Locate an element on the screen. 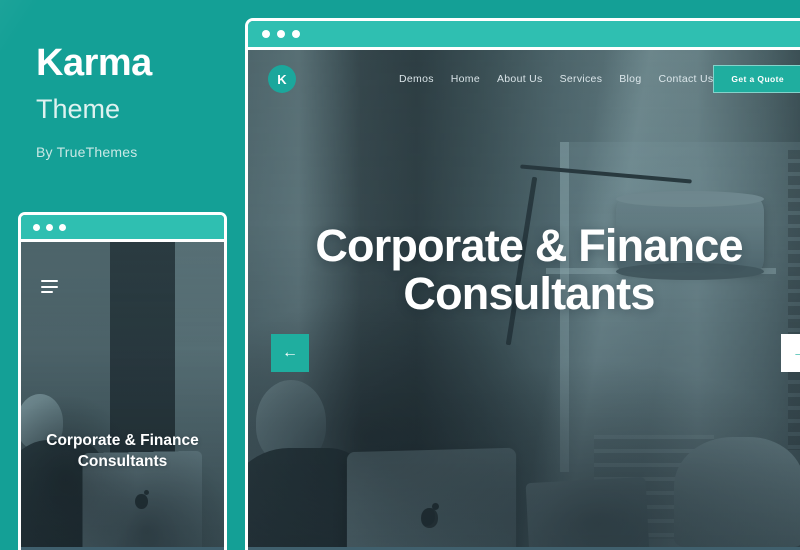 This screenshot has height=550, width=800. nav-item-services: Services is located at coordinates (581, 79).